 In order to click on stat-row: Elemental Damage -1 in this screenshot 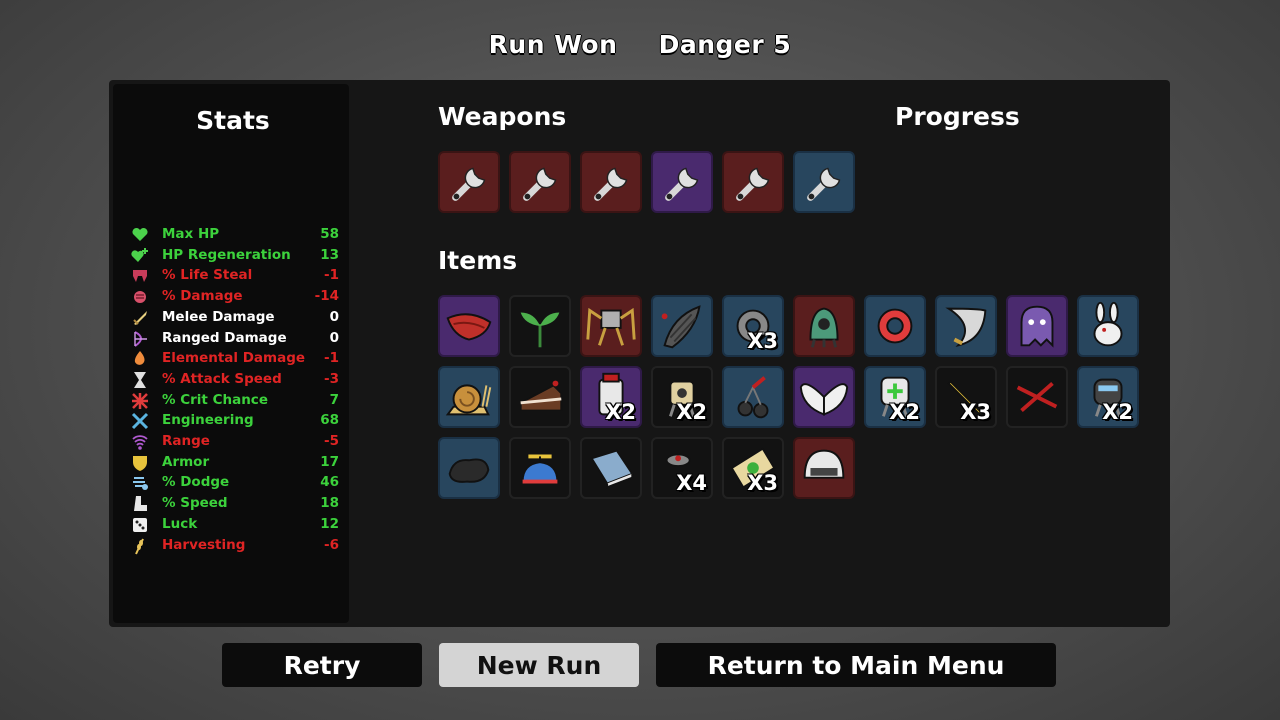, I will do `click(235, 358)`.